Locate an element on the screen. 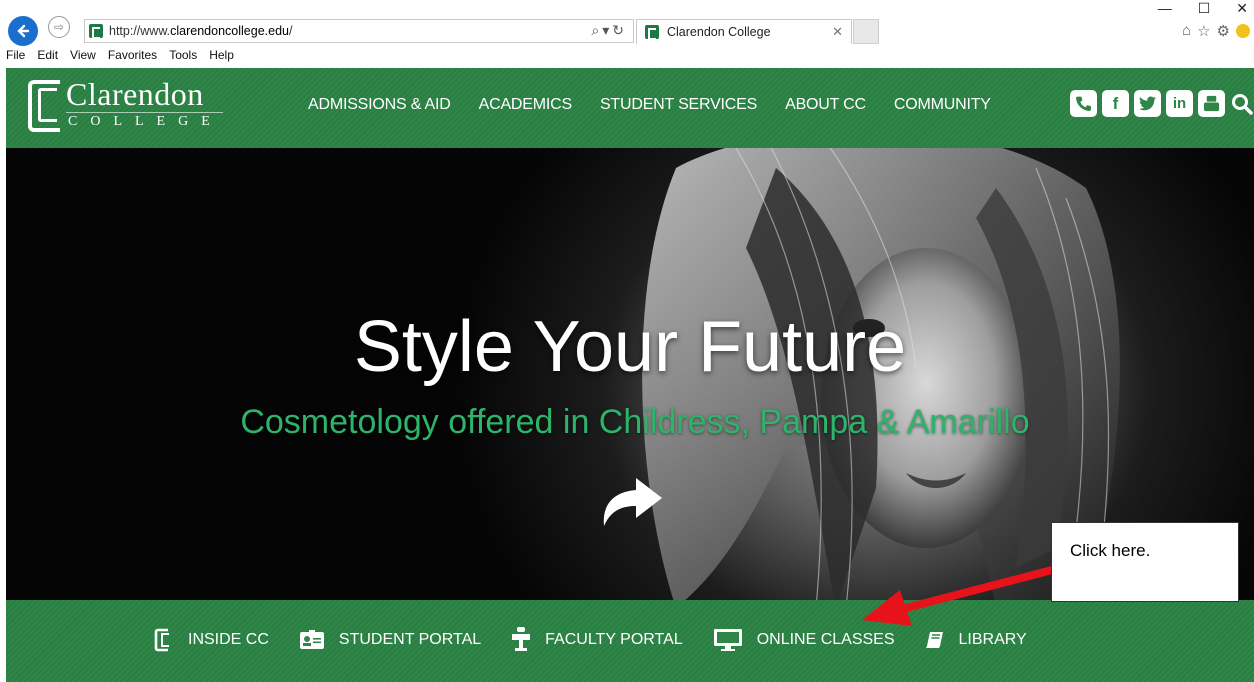 This screenshot has width=1254, height=682. quicklink-inside-cc: INSIDE CC is located at coordinates (211, 640).